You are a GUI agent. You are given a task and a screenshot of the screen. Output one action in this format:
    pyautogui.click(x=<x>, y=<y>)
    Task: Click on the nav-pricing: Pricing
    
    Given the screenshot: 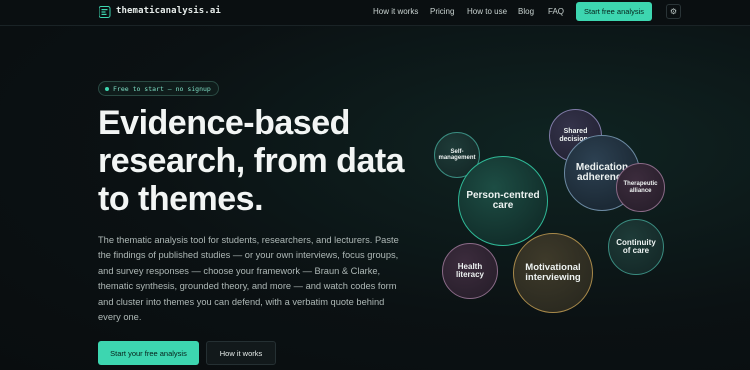 What is the action you would take?
    pyautogui.click(x=442, y=11)
    